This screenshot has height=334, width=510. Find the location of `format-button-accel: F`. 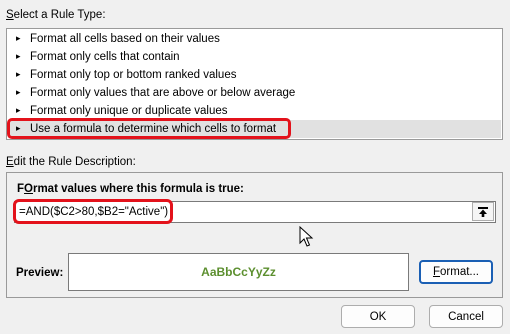

format-button-accel: F is located at coordinates (436, 272).